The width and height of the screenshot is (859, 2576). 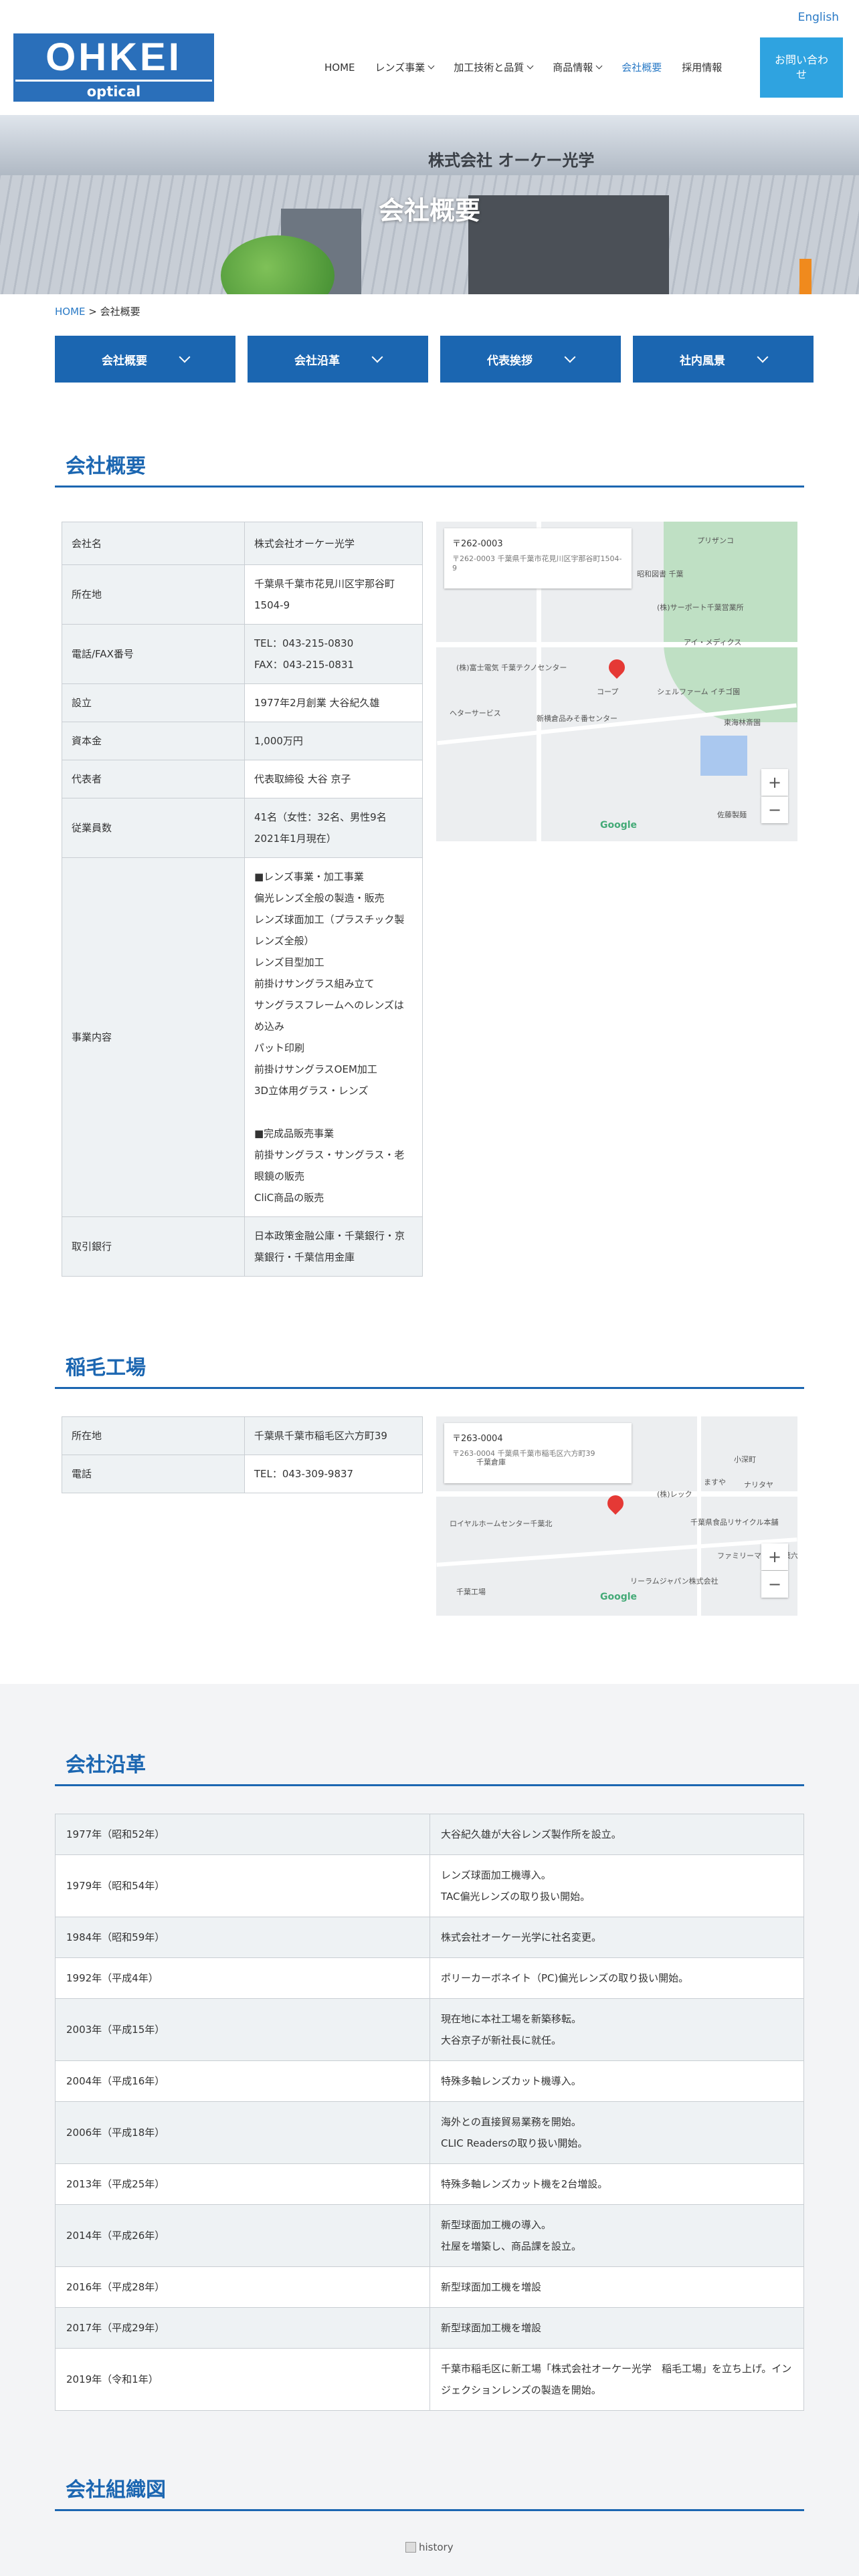 What do you see at coordinates (801, 67) in the screenshot?
I see `contact-button: お問い合わせ` at bounding box center [801, 67].